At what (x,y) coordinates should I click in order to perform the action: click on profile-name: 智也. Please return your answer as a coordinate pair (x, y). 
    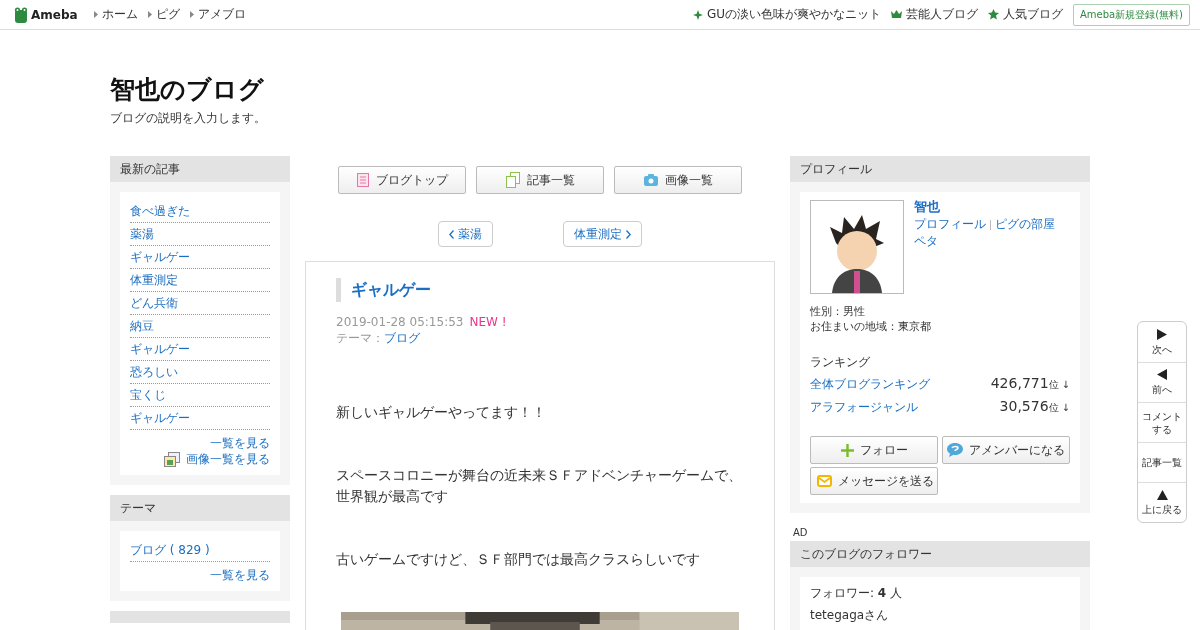
    Looking at the image, I should click on (984, 207).